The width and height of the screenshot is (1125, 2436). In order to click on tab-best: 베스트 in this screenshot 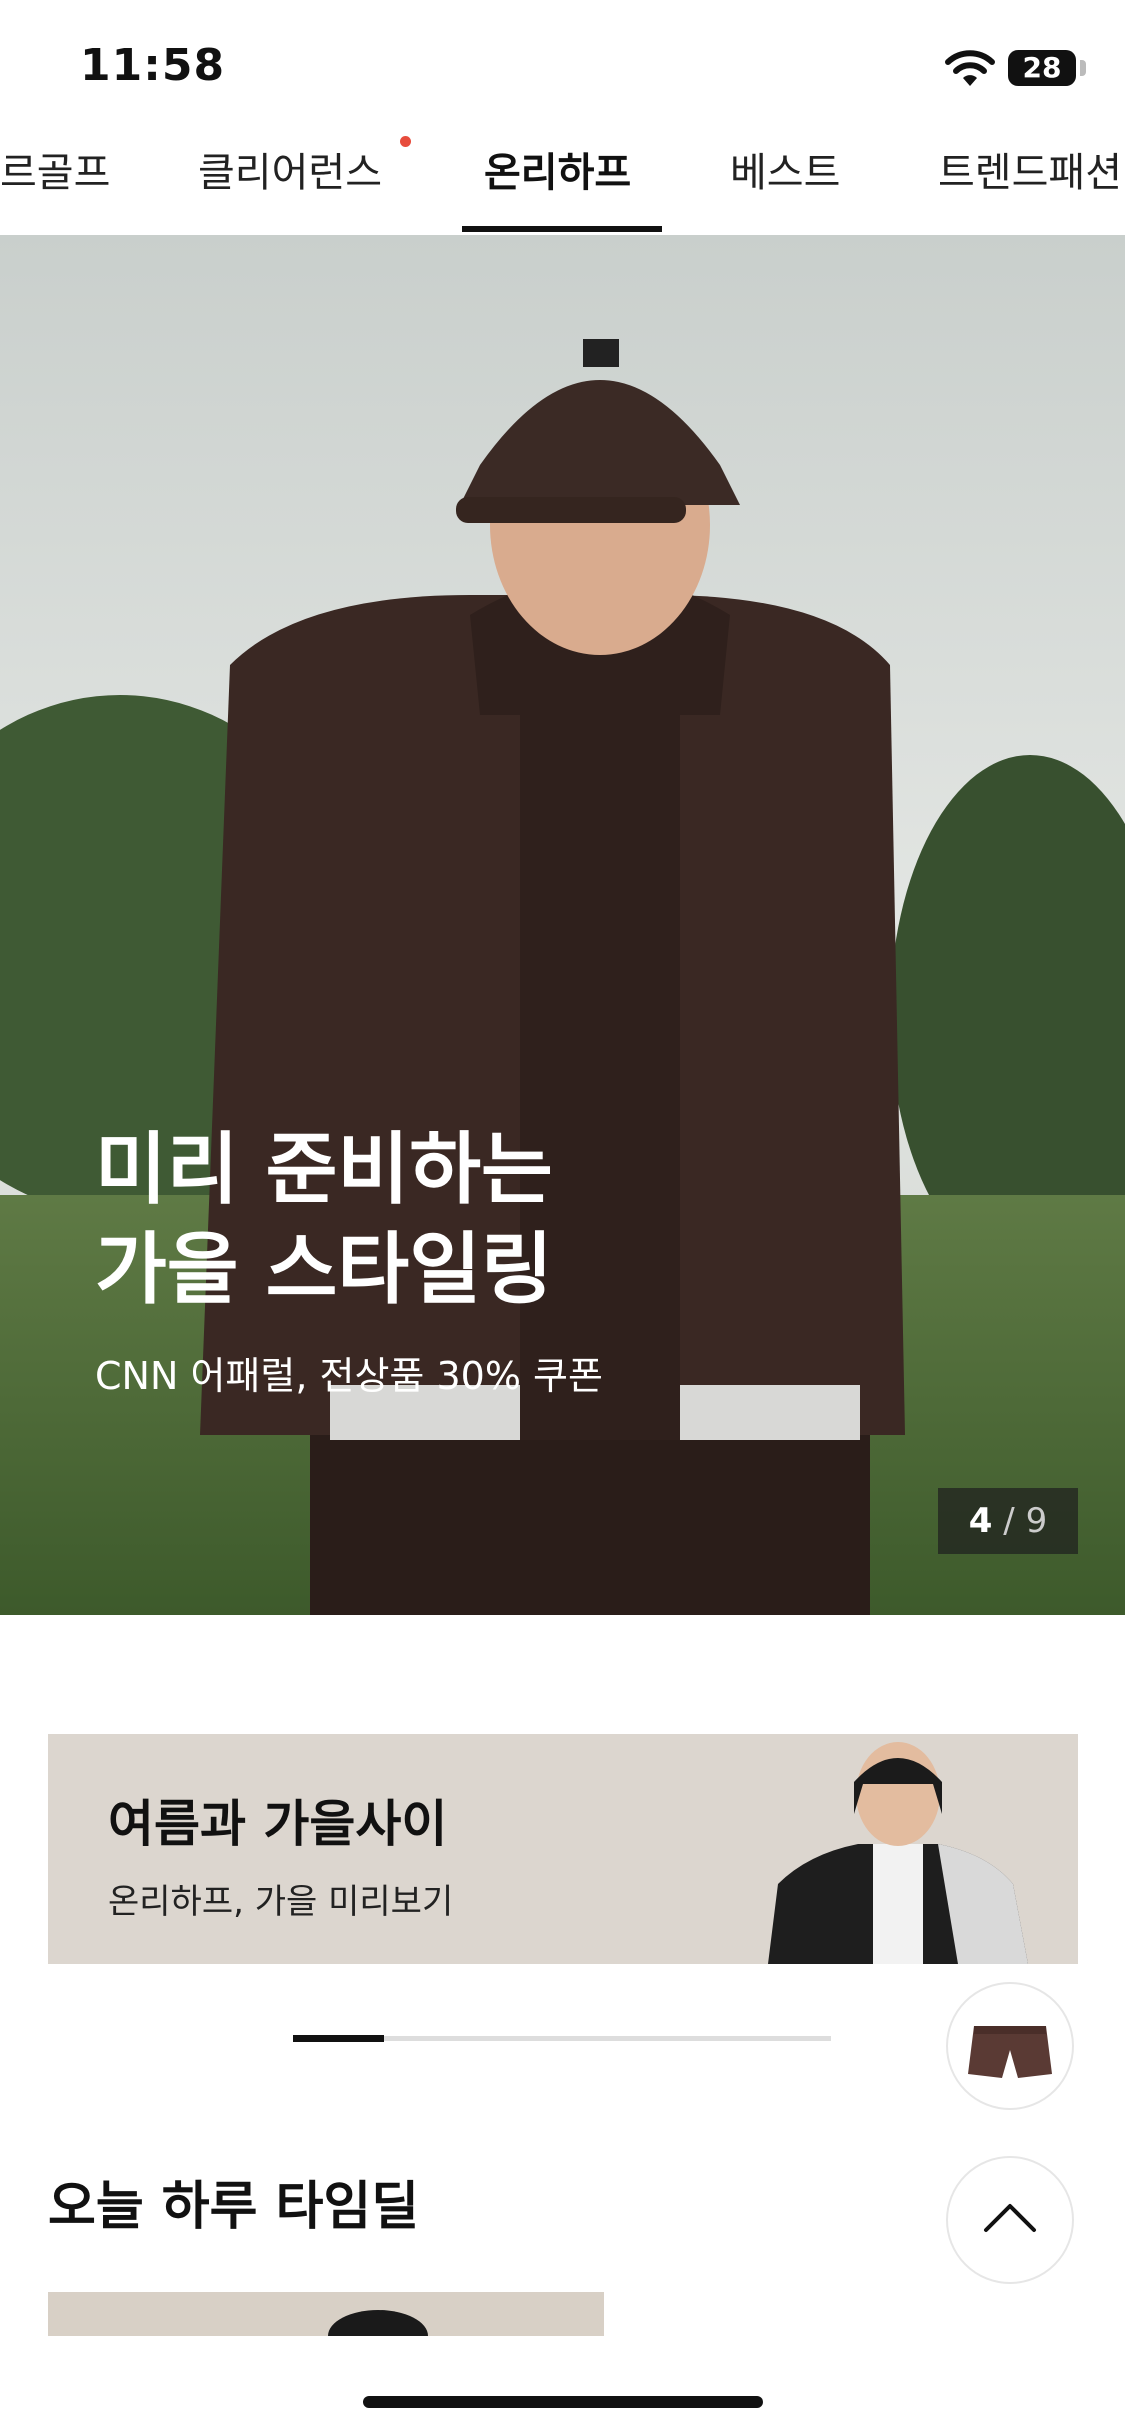, I will do `click(785, 187)`.